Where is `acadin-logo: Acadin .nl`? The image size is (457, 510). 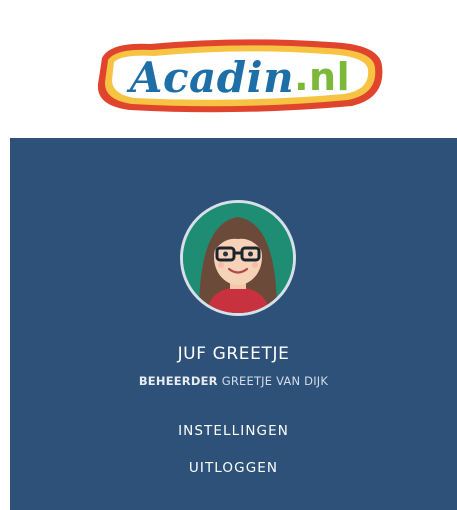 acadin-logo: Acadin .nl is located at coordinates (240, 76).